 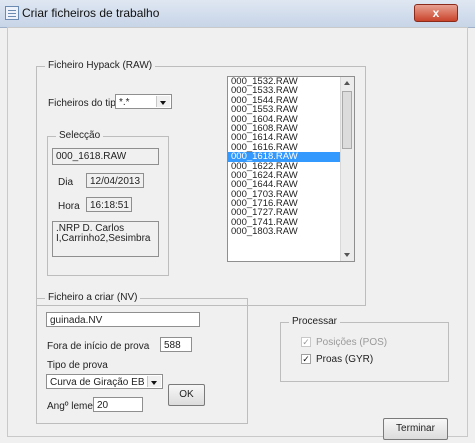 What do you see at coordinates (66, 182) in the screenshot?
I see `day-label: Dia` at bounding box center [66, 182].